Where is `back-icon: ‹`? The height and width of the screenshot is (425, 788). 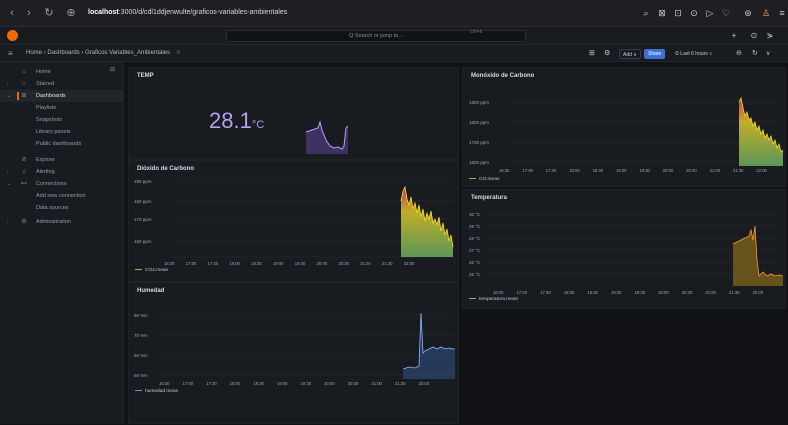
back-icon: ‹ is located at coordinates (12, 13).